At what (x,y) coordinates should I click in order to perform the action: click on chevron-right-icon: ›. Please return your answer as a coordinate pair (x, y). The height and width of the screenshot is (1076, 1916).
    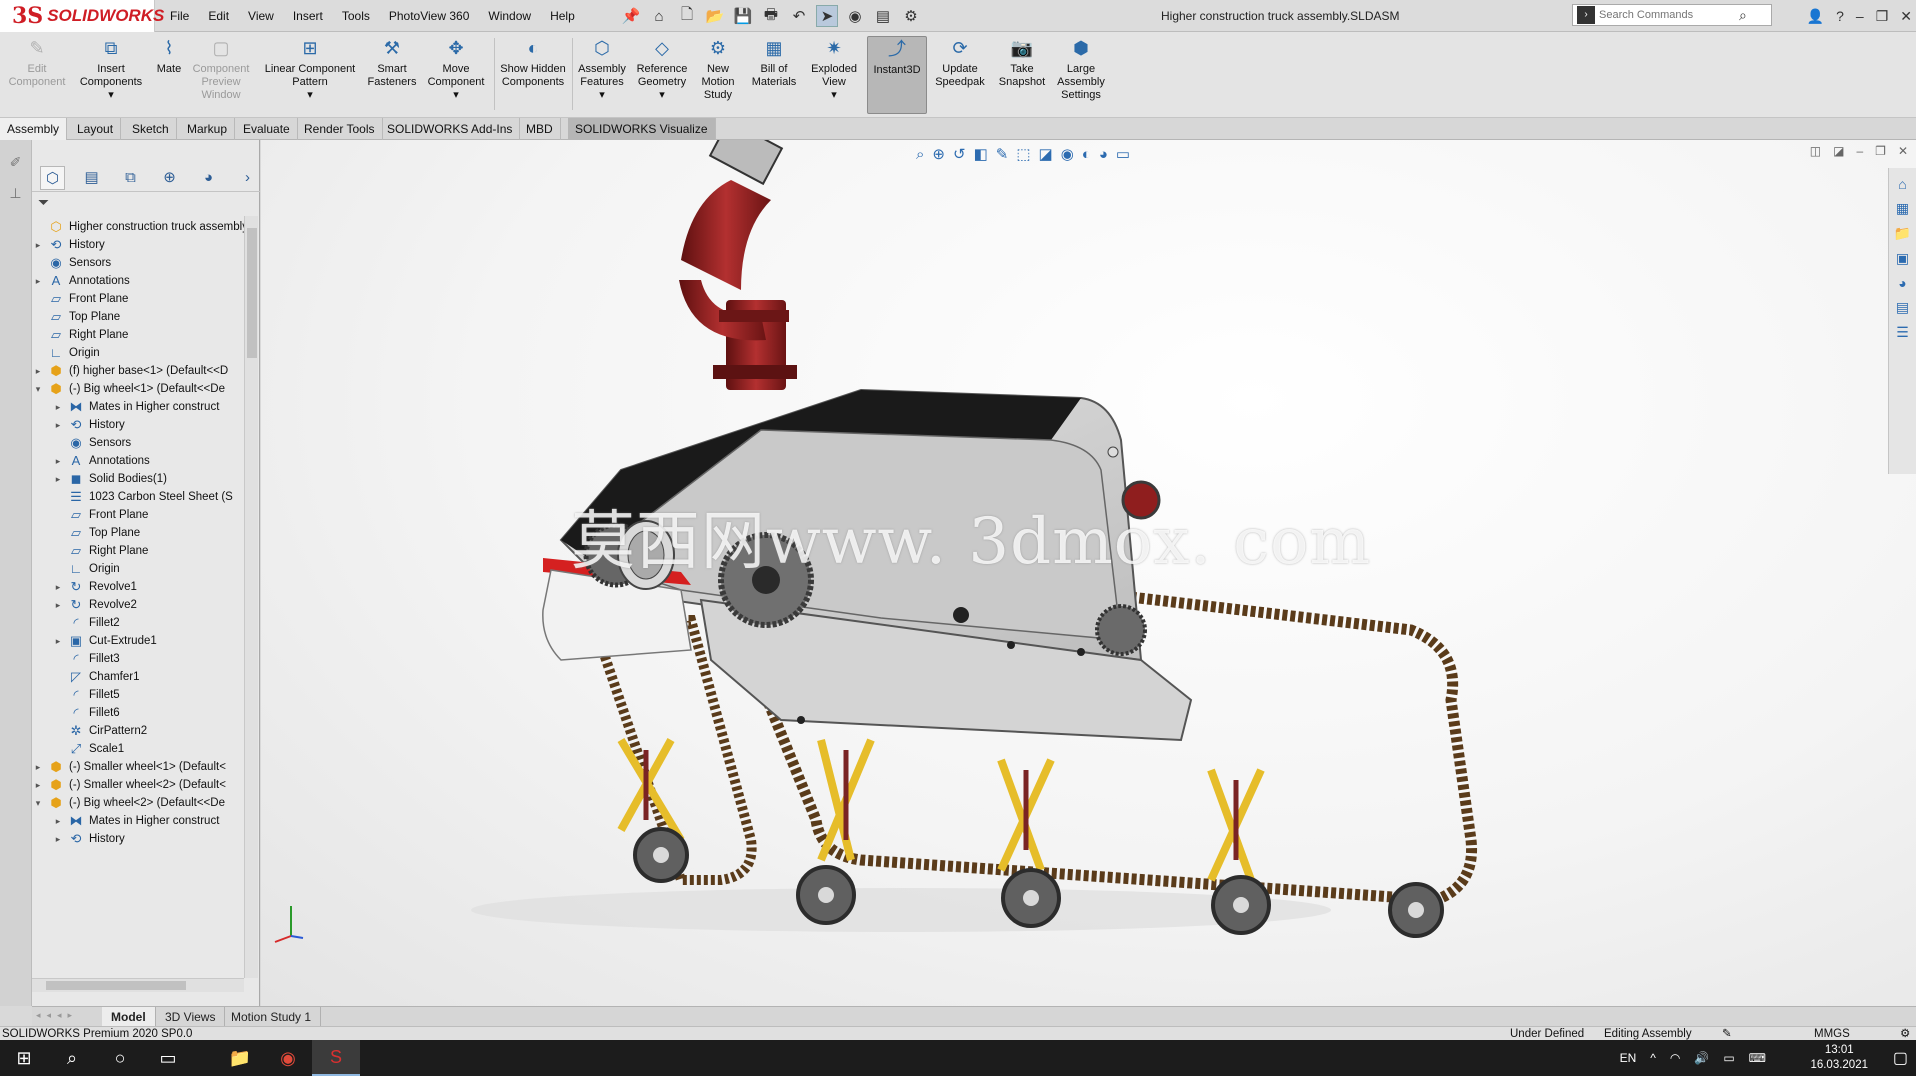
    Looking at the image, I should click on (247, 178).